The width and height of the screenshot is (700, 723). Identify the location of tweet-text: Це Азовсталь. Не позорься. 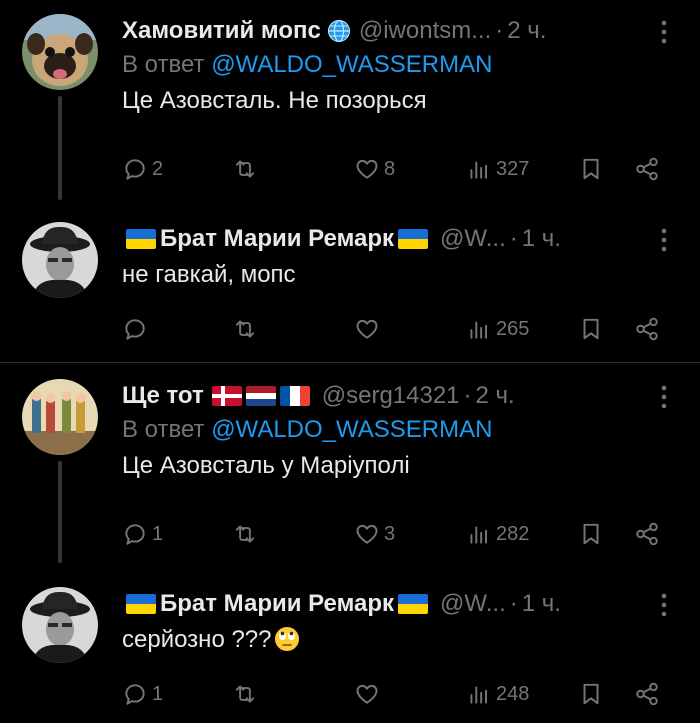
(274, 100).